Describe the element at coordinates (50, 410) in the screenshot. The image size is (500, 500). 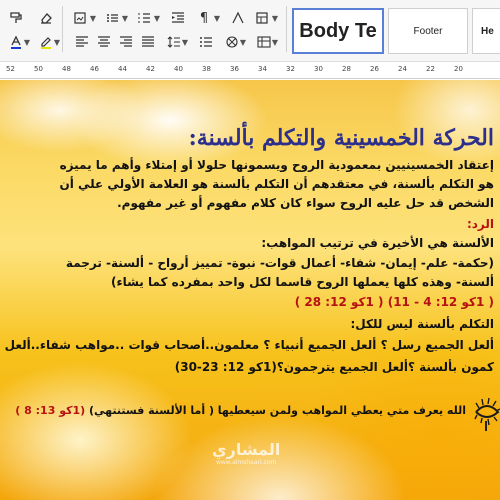
I see `scripture-reference: (1كو 13: 8 )` at that location.